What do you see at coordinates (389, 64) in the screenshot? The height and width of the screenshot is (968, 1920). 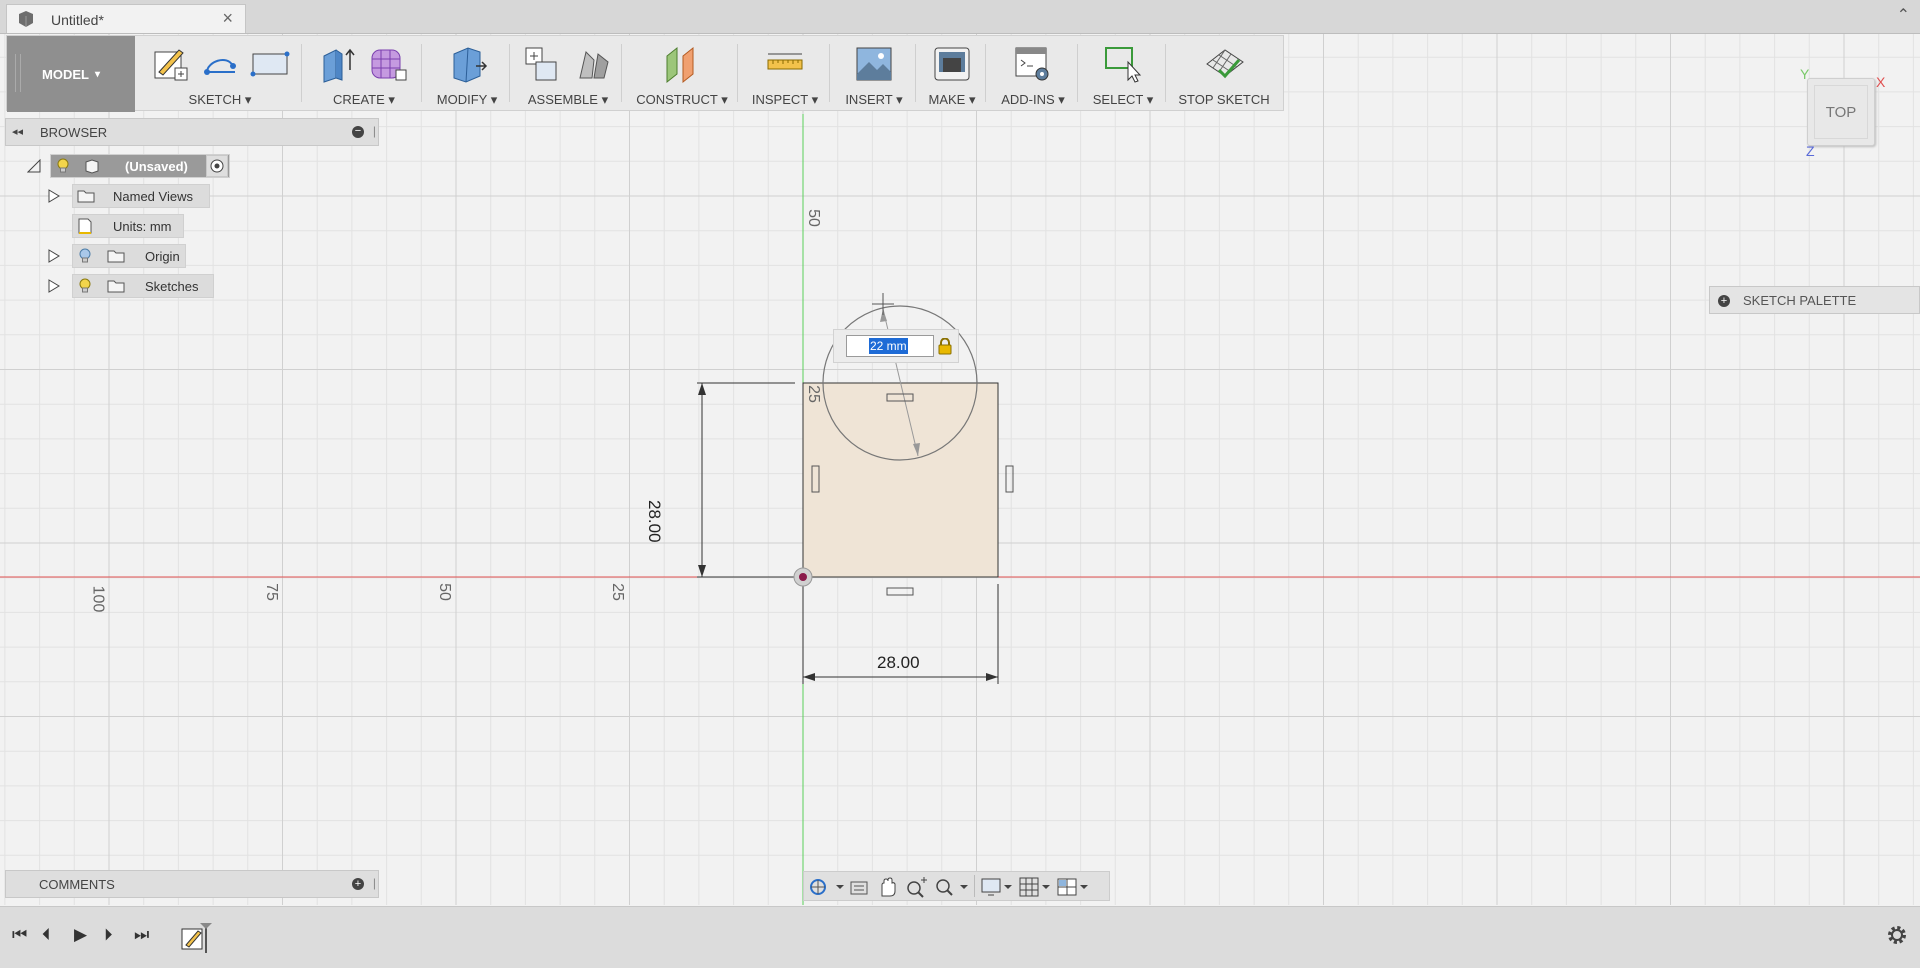 I see `form-icon` at bounding box center [389, 64].